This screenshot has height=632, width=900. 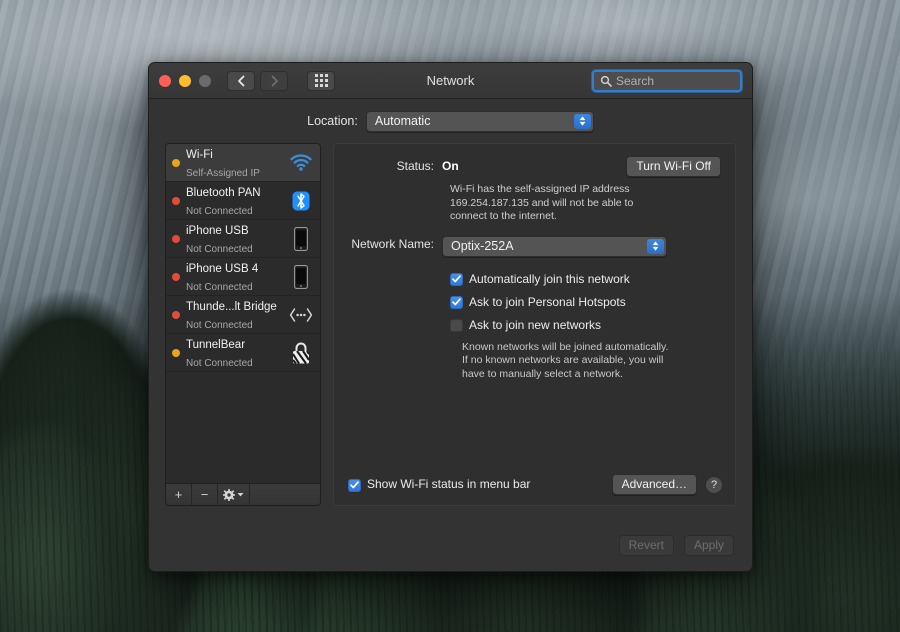 What do you see at coordinates (234, 315) in the screenshot?
I see `service-text: Thunde...lt Bridge Not Connected` at bounding box center [234, 315].